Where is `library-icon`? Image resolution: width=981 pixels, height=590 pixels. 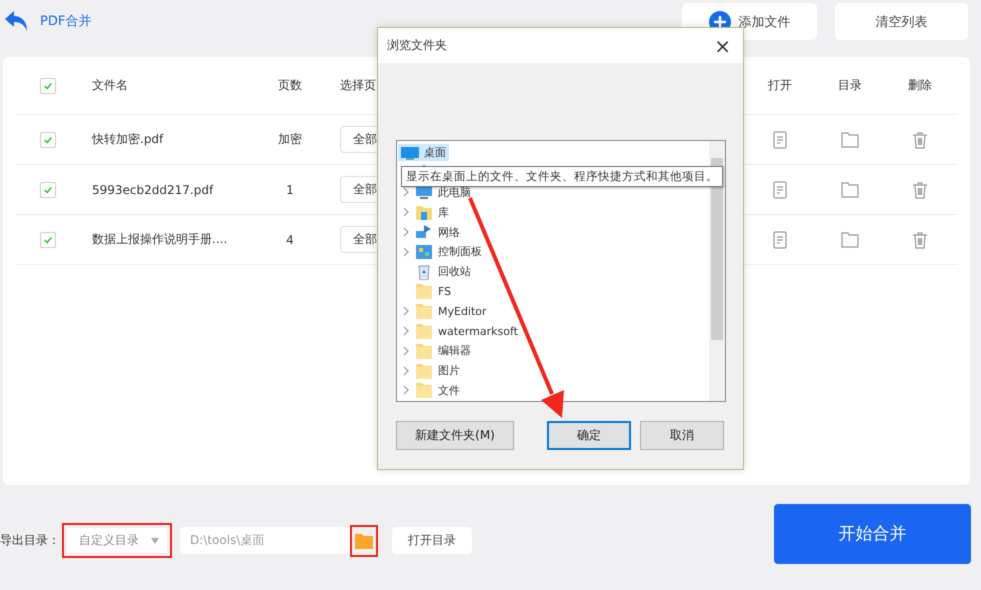 library-icon is located at coordinates (424, 212).